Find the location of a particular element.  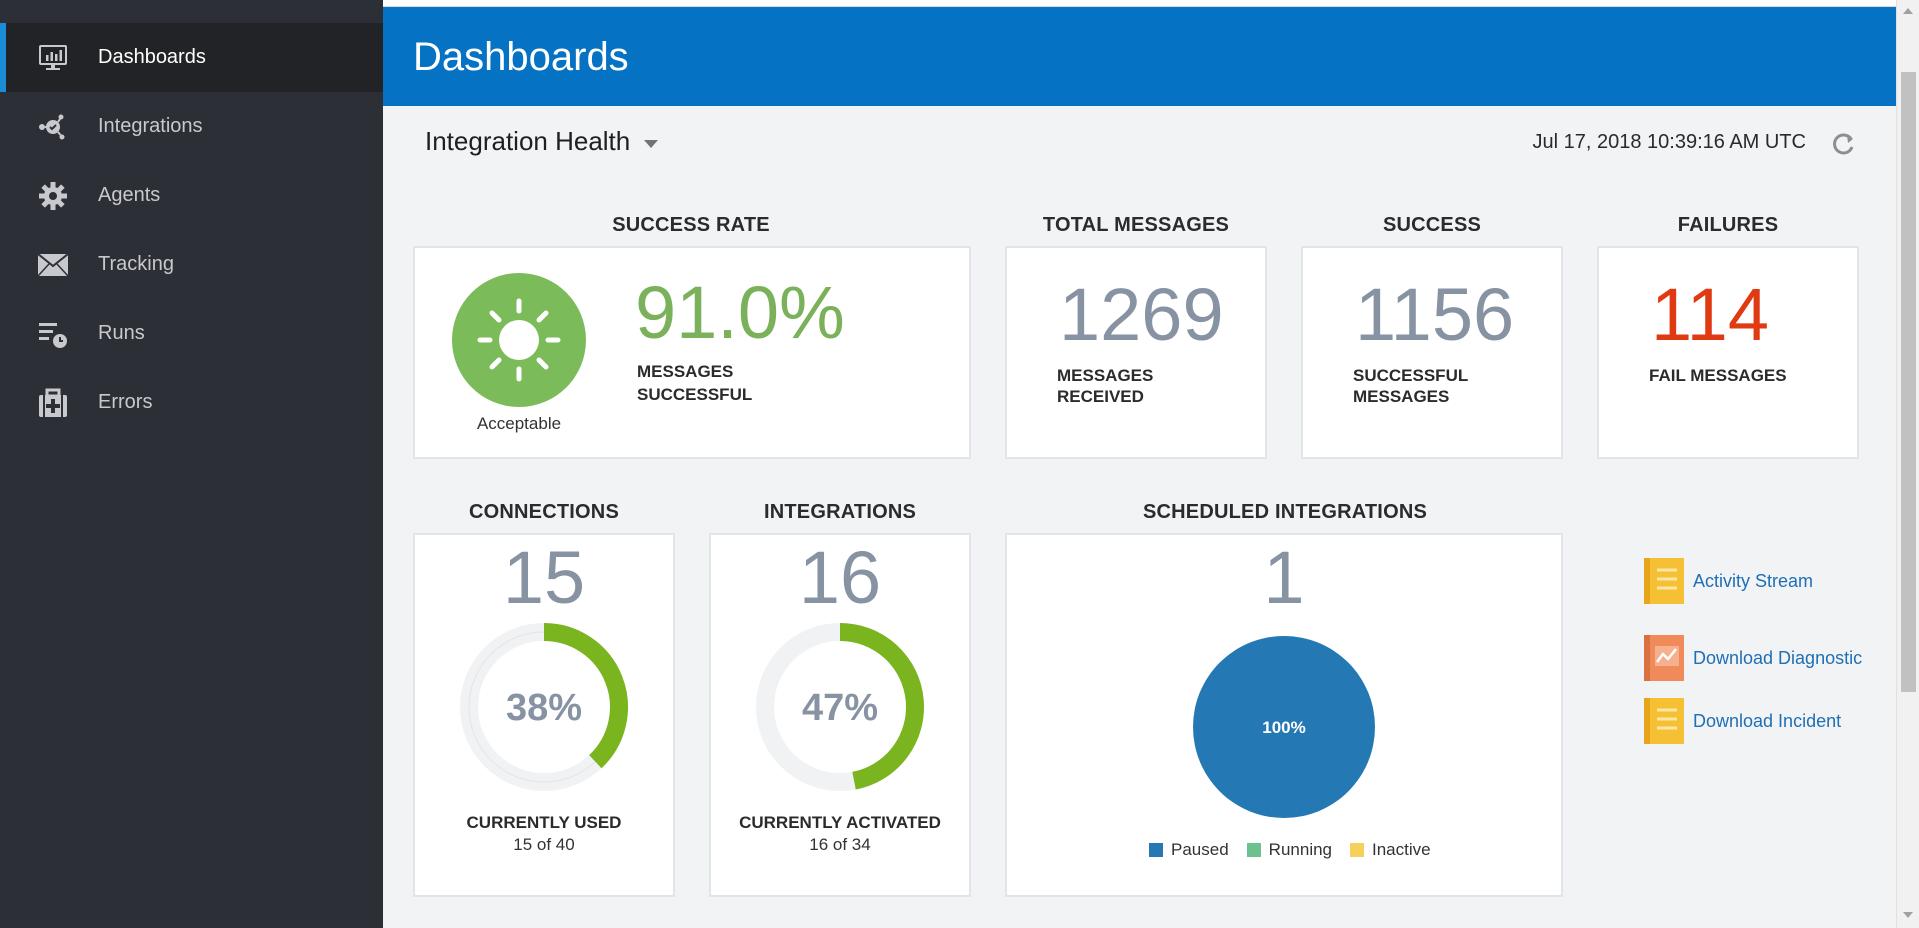

sidebar-item-label: Dashboards is located at coordinates (152, 57).